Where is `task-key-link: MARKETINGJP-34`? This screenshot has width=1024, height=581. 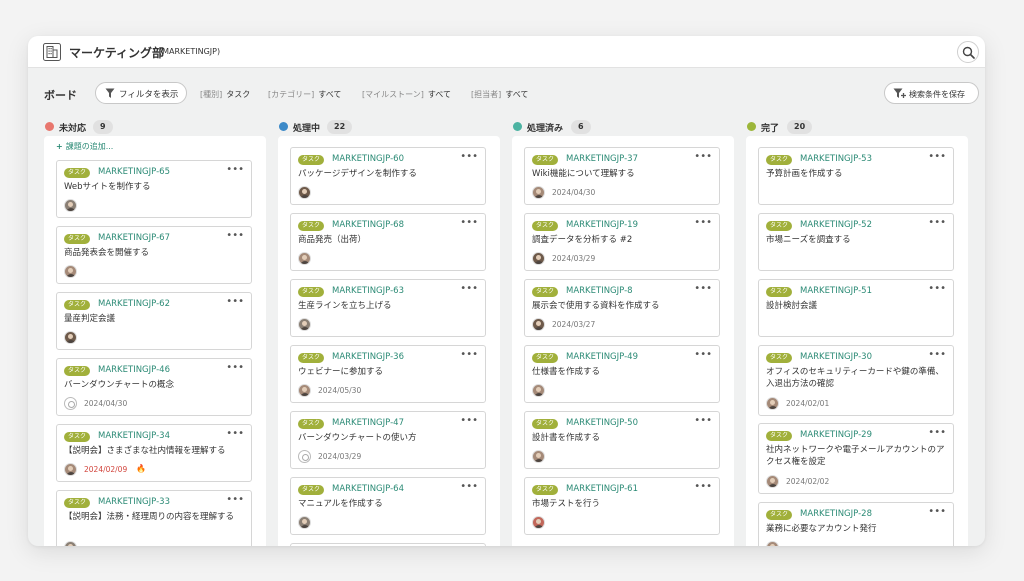
task-key-link: MARKETINGJP-34 is located at coordinates (134, 436).